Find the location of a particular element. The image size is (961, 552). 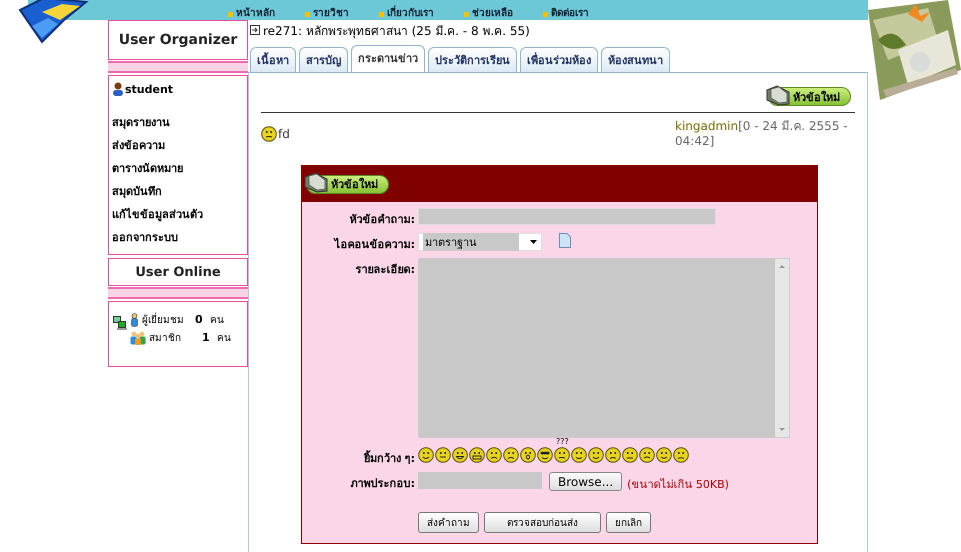

menu-item: ส่งข้อความ is located at coordinates (178, 145).